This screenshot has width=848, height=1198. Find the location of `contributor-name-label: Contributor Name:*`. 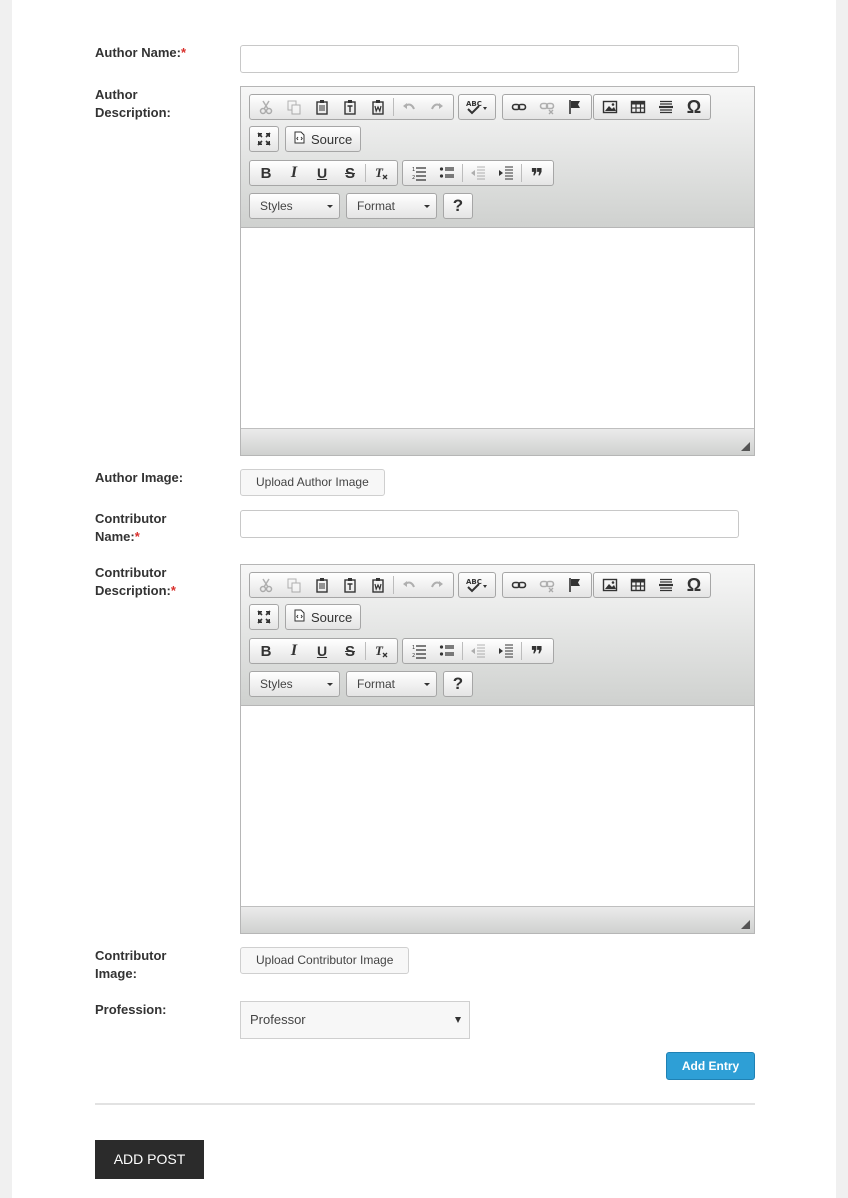

contributor-name-label: Contributor Name:* is located at coordinates (131, 527).